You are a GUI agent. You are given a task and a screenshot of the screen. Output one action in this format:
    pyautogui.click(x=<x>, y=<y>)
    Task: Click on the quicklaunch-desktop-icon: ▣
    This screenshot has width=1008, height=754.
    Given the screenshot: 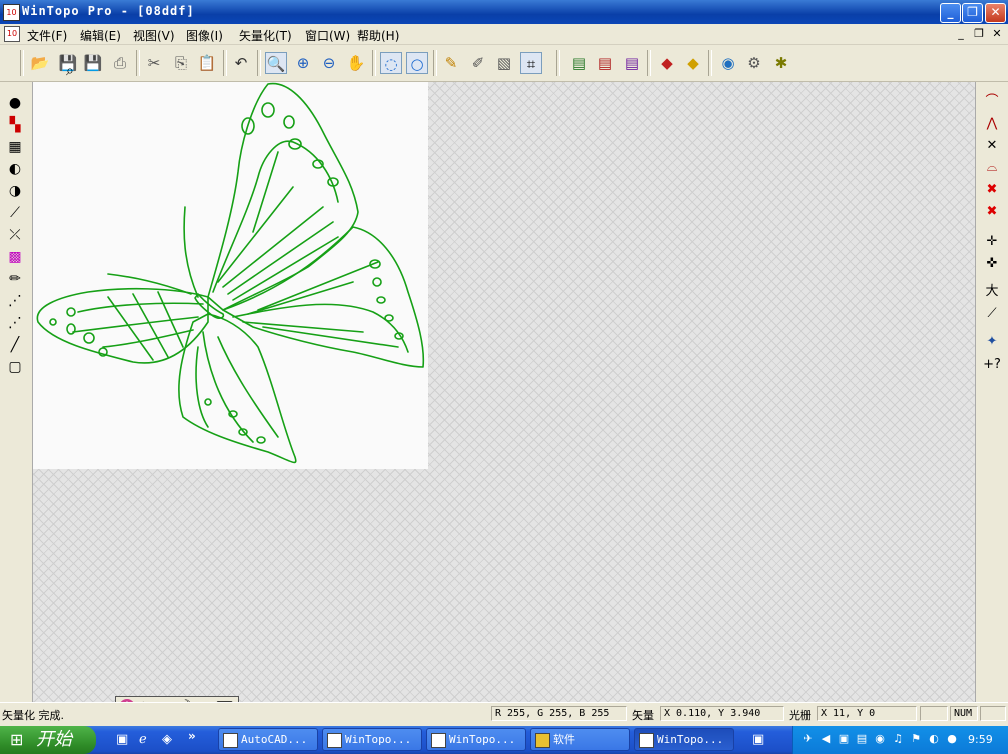 What is the action you would take?
    pyautogui.click(x=122, y=739)
    